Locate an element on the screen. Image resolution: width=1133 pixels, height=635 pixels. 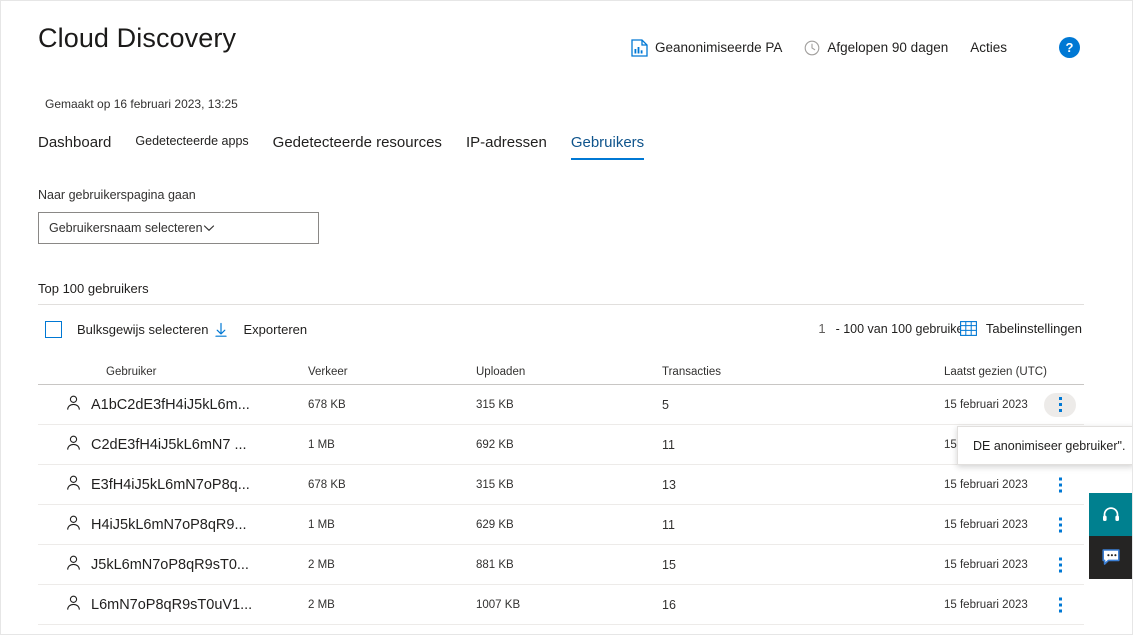
feedback-fab-button is located at coordinates (1110, 557).